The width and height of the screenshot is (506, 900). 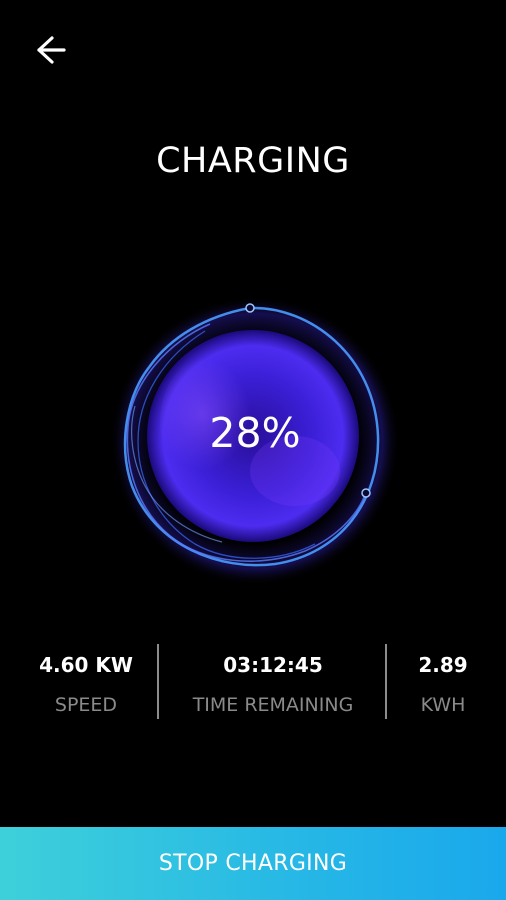 What do you see at coordinates (86, 665) in the screenshot?
I see `stat-speed-value: 4.60 KW` at bounding box center [86, 665].